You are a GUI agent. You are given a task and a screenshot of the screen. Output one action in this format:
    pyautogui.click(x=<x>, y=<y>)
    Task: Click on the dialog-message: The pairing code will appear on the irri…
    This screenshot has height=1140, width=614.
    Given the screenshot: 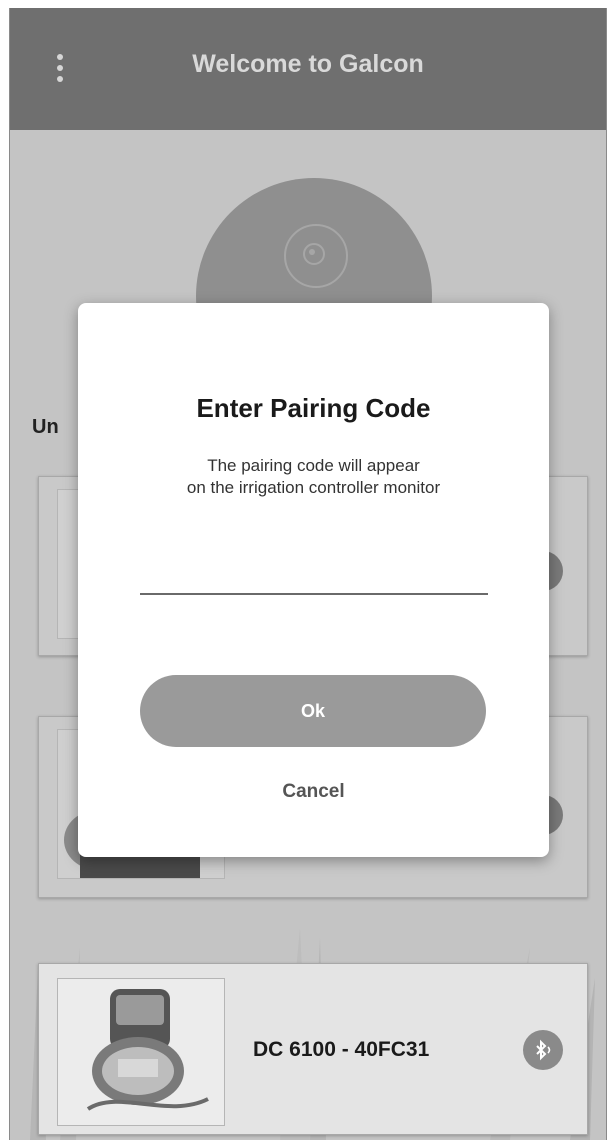 What is the action you would take?
    pyautogui.click(x=313, y=477)
    